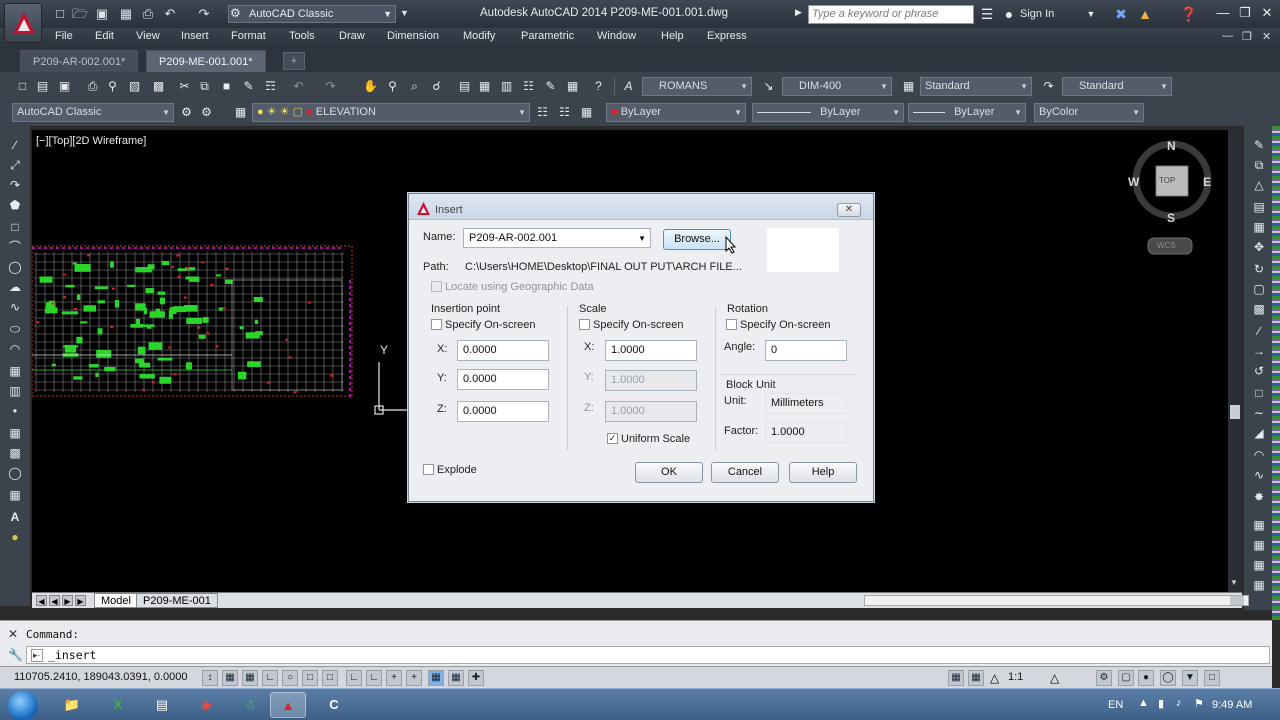 This screenshot has width=1280, height=720. Describe the element at coordinates (80, 14) in the screenshot. I see `open-icon: 🗁` at that location.